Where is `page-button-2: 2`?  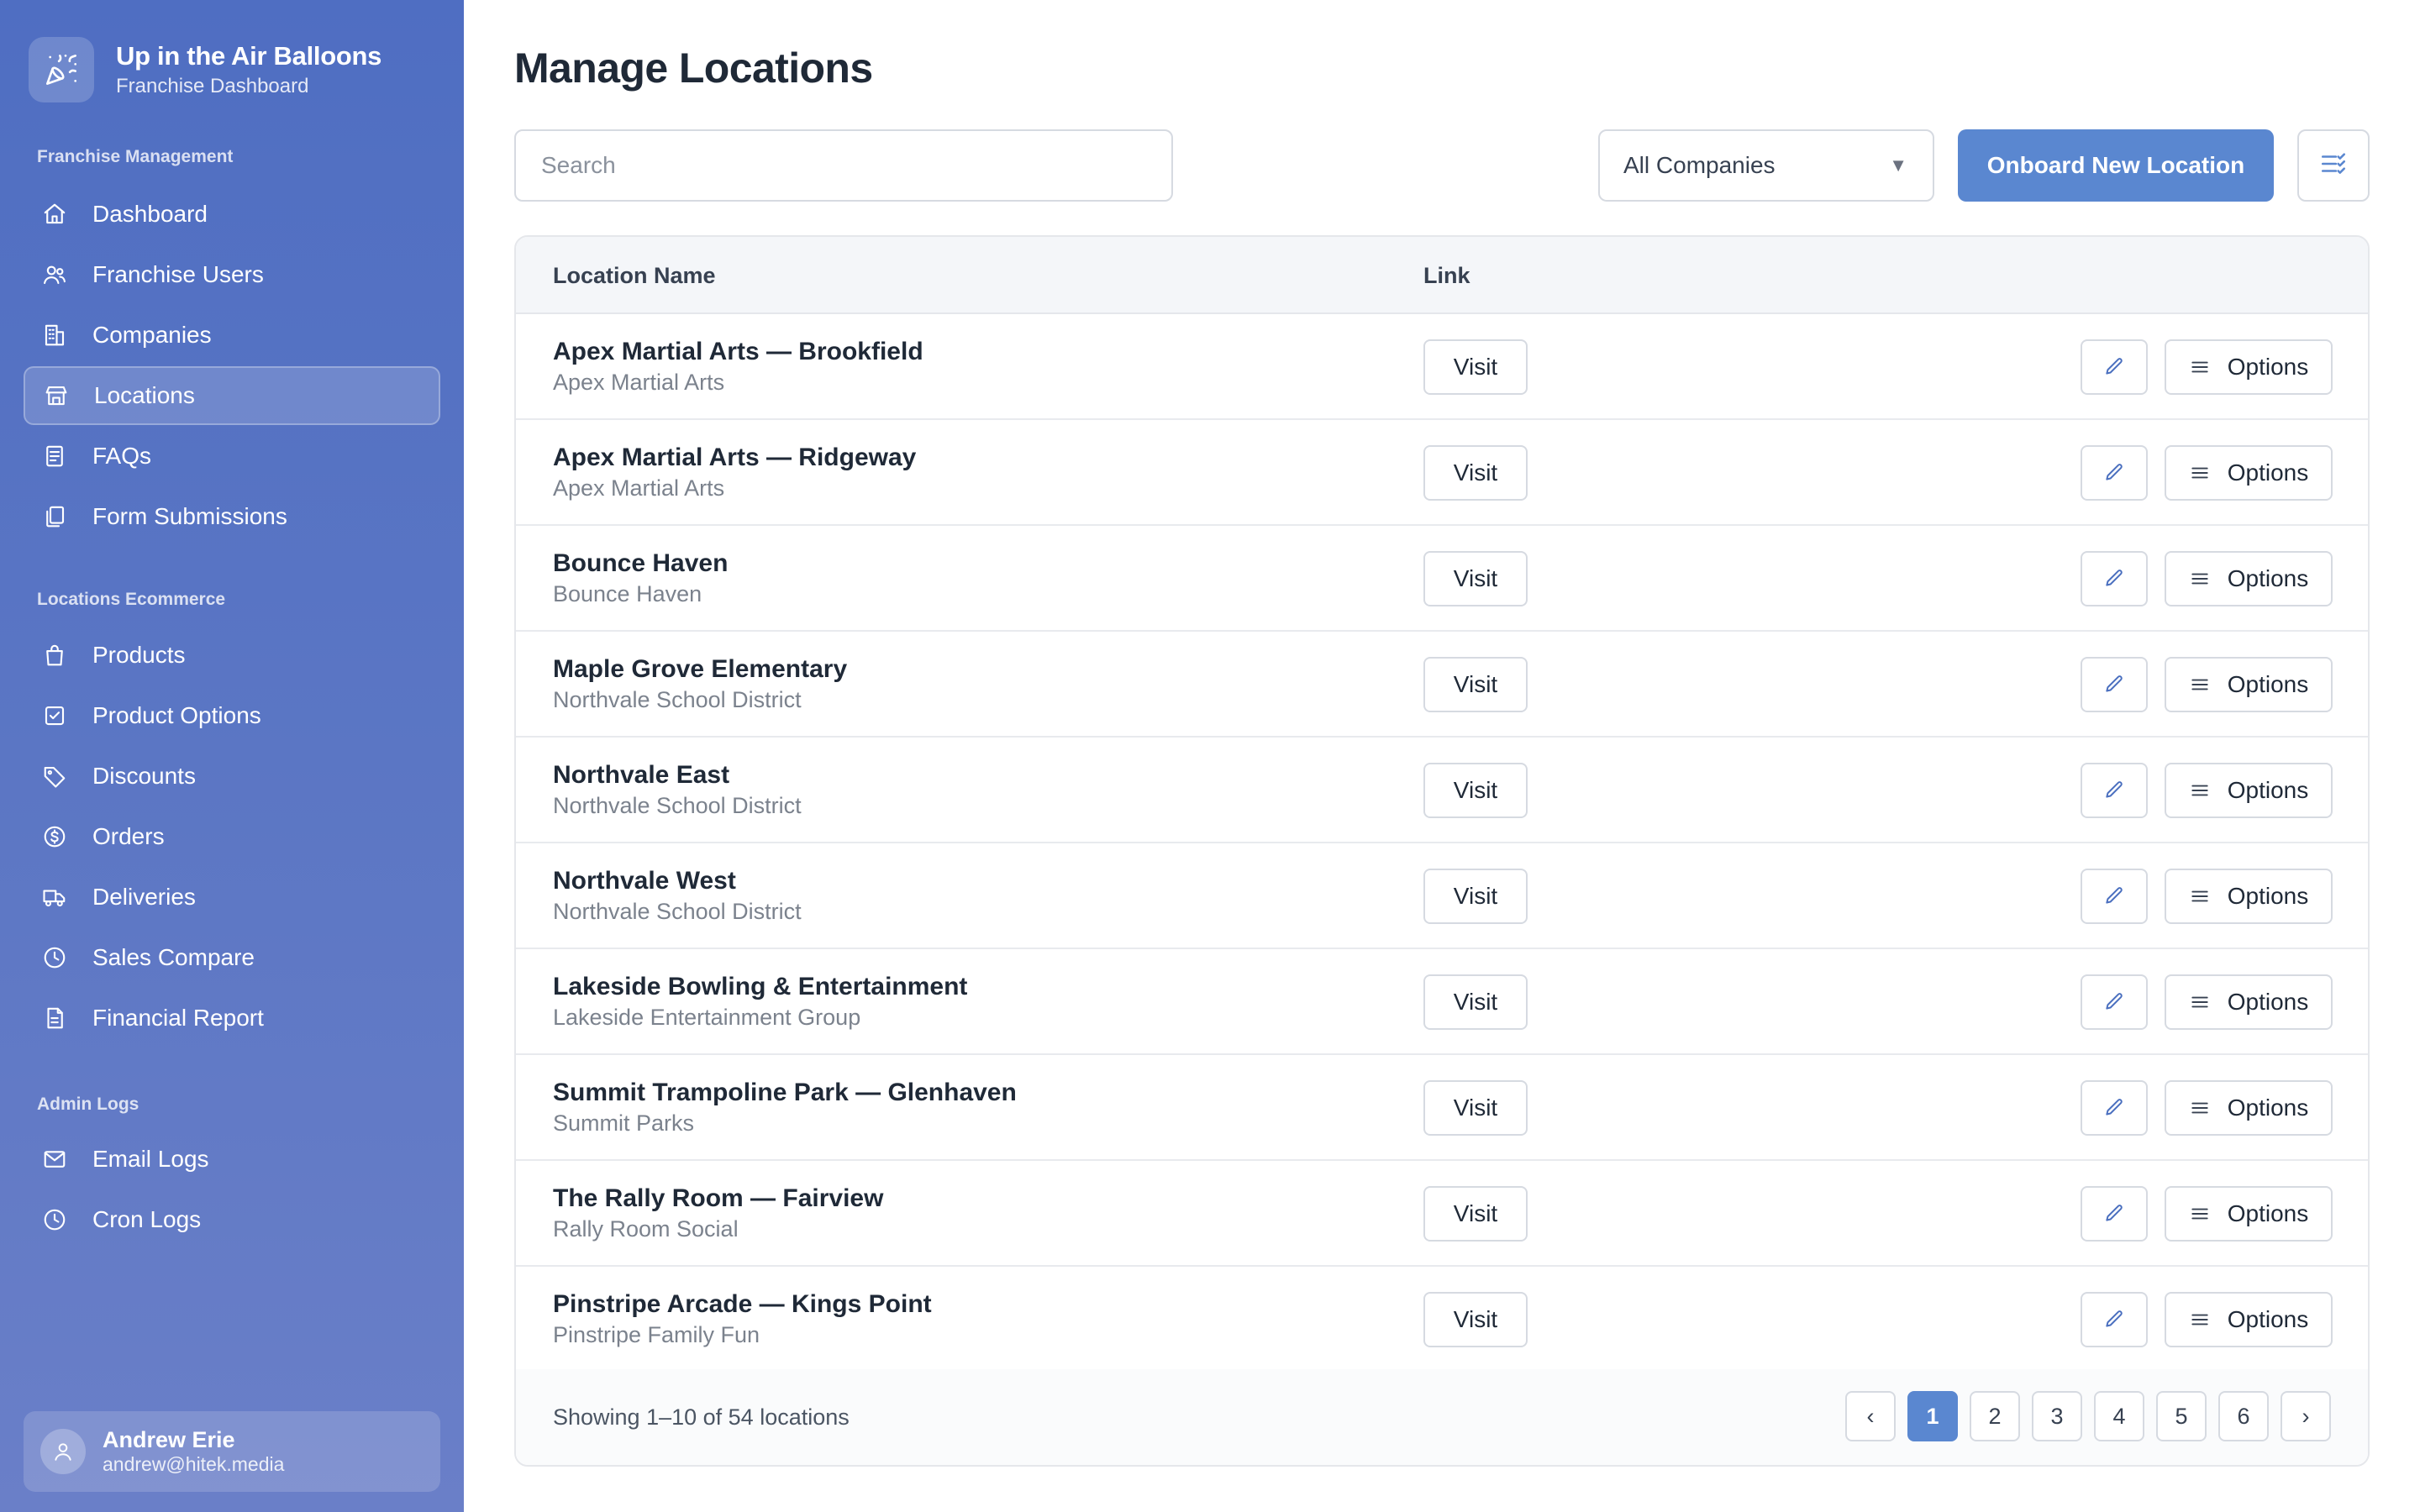 page-button-2: 2 is located at coordinates (1995, 1416).